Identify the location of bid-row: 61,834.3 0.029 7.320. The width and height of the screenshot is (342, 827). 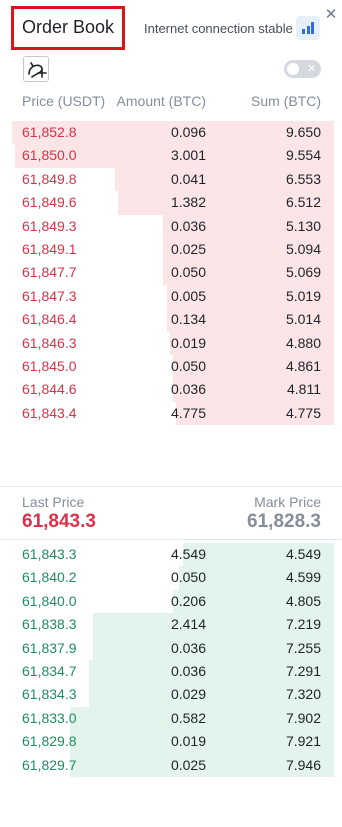
(171, 695).